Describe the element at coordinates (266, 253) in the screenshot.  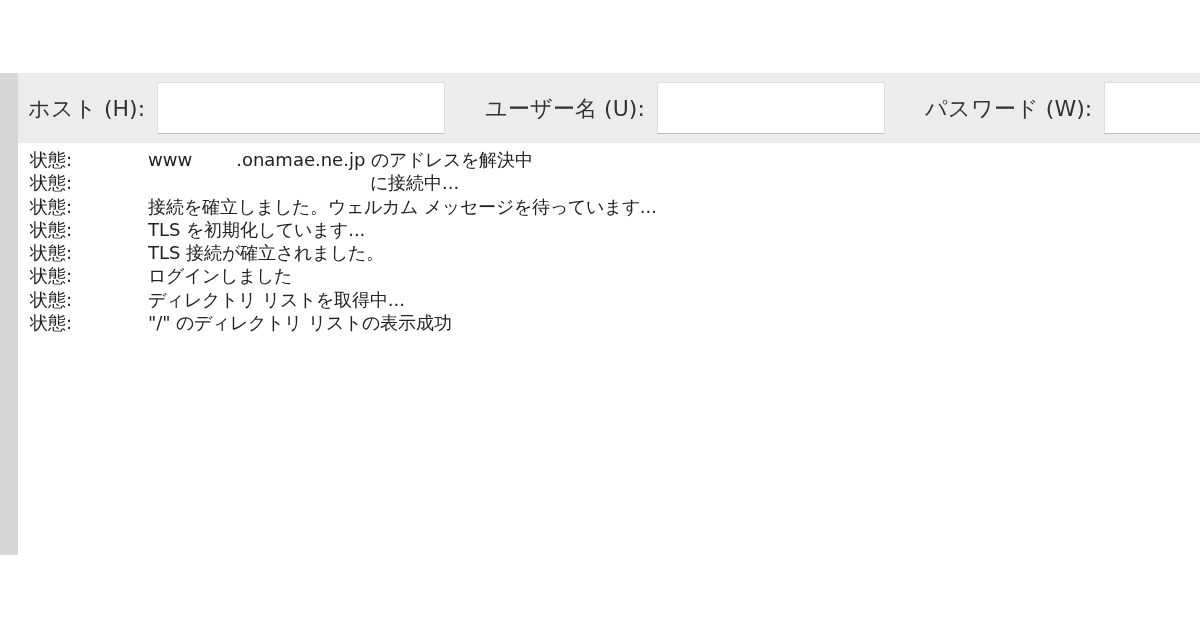
I see `log-message: TLS 接続が確立されました。` at that location.